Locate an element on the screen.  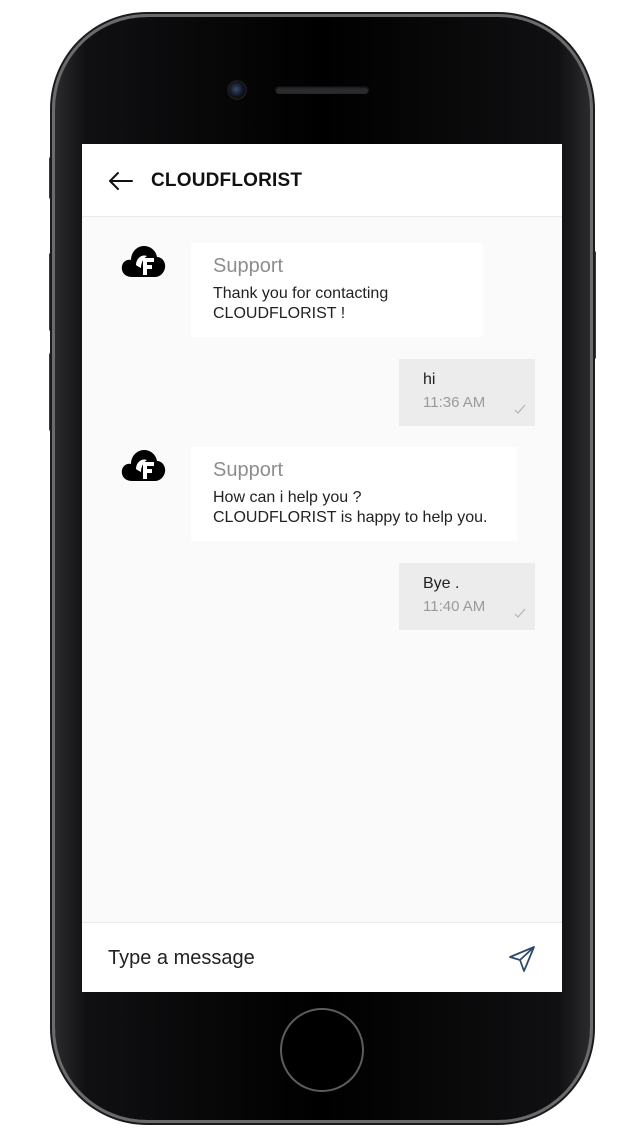
power-button is located at coordinates (593, 305).